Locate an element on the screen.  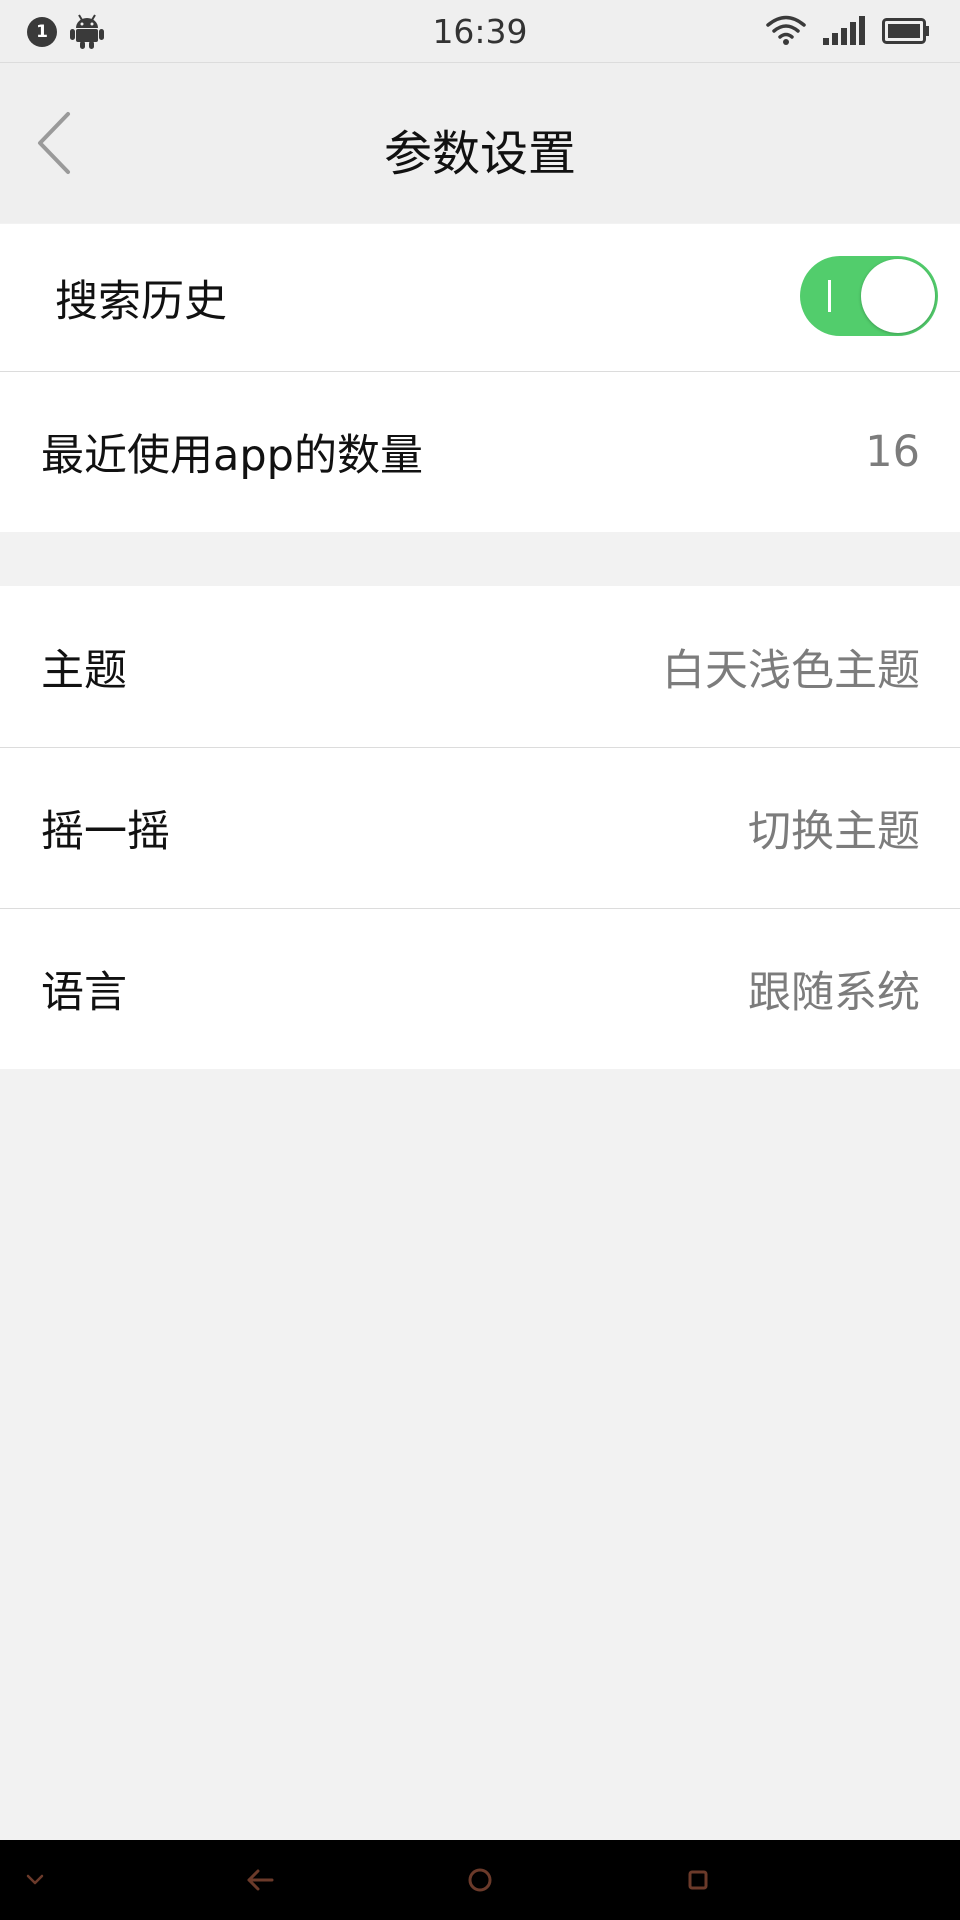
nav-home-button is located at coordinates (480, 1880).